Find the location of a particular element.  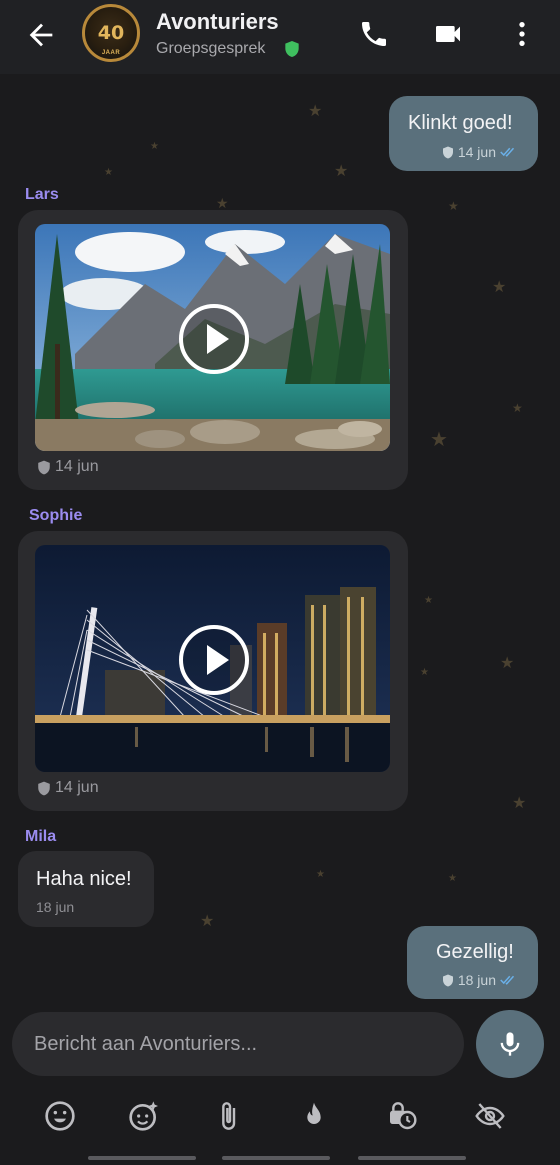

microphone-button is located at coordinates (510, 1044).